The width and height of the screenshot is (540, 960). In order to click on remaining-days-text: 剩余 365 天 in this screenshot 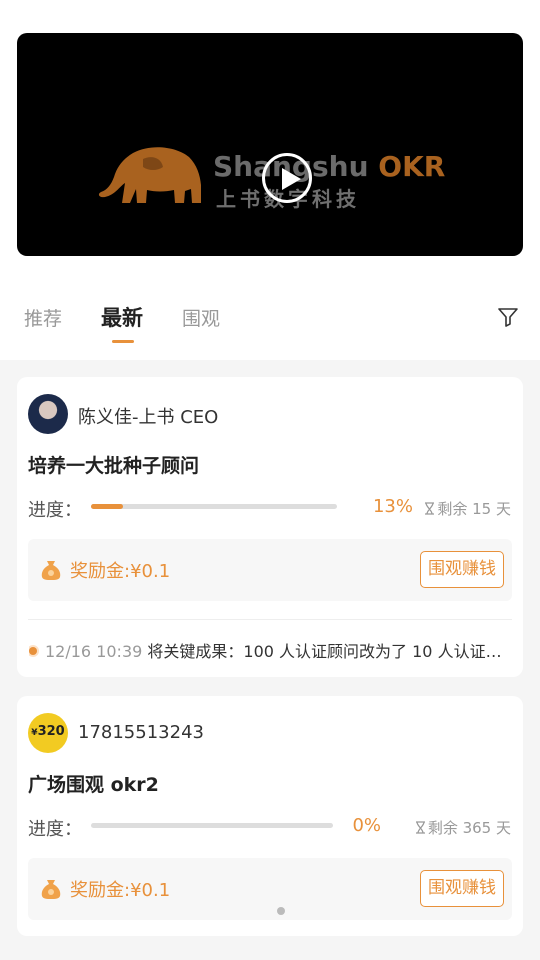, I will do `click(469, 828)`.